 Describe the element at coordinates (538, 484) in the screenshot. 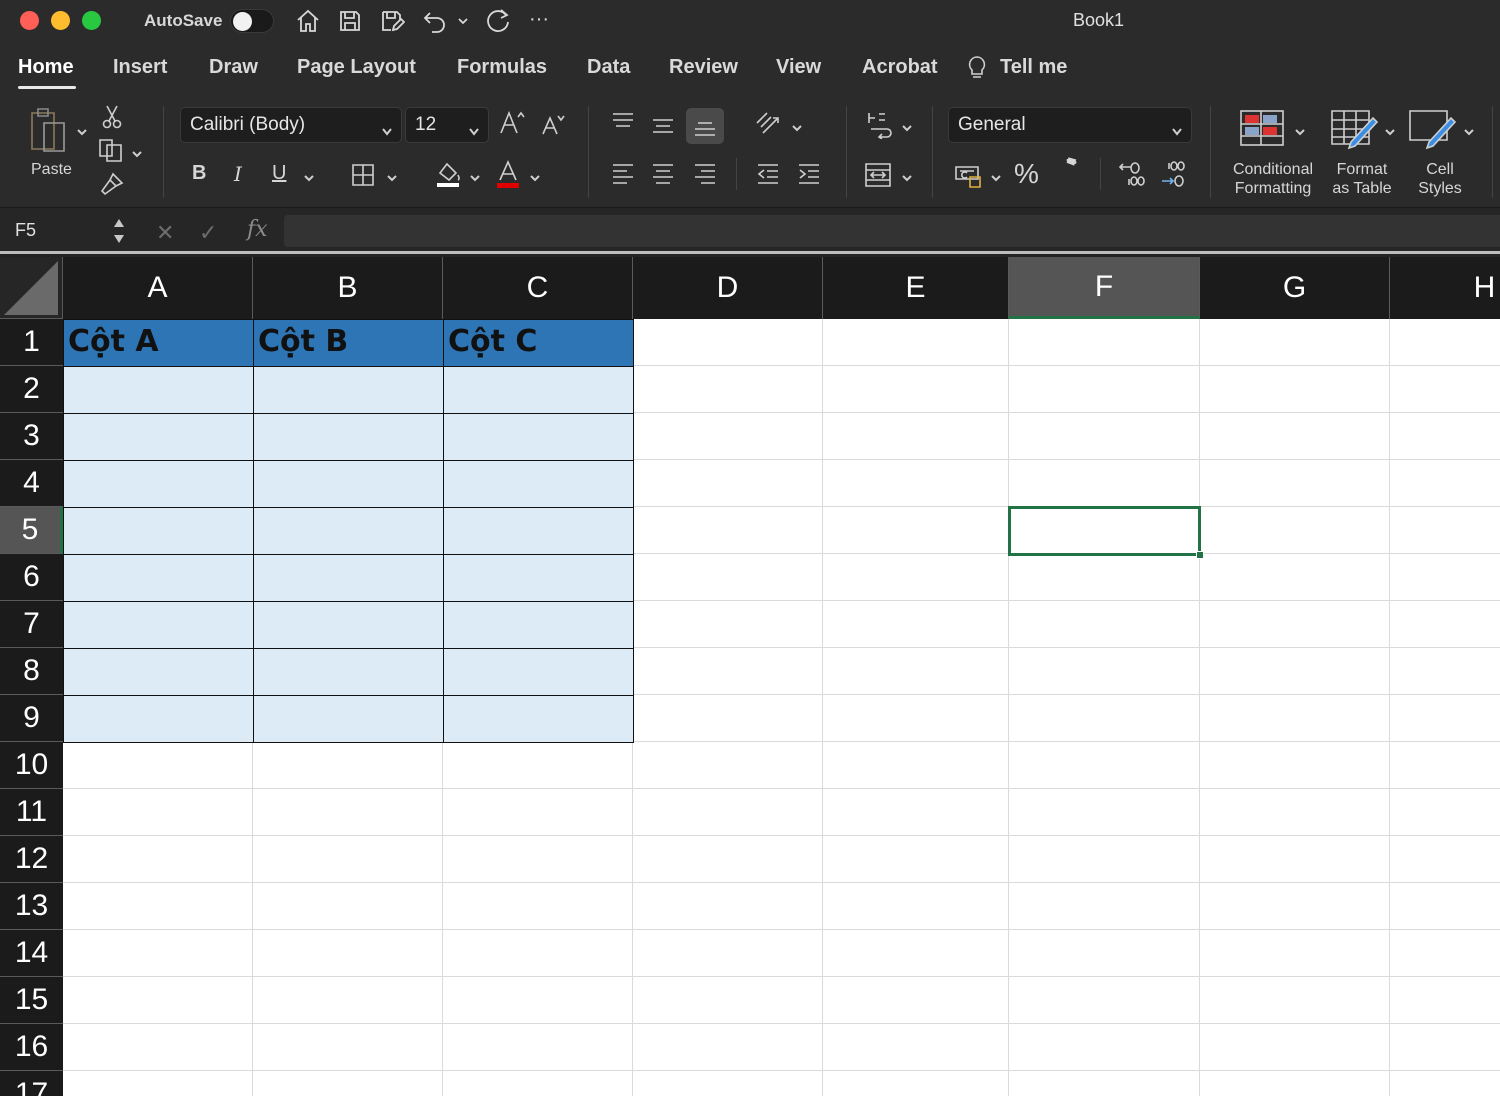

I see `table-cell-C4` at that location.